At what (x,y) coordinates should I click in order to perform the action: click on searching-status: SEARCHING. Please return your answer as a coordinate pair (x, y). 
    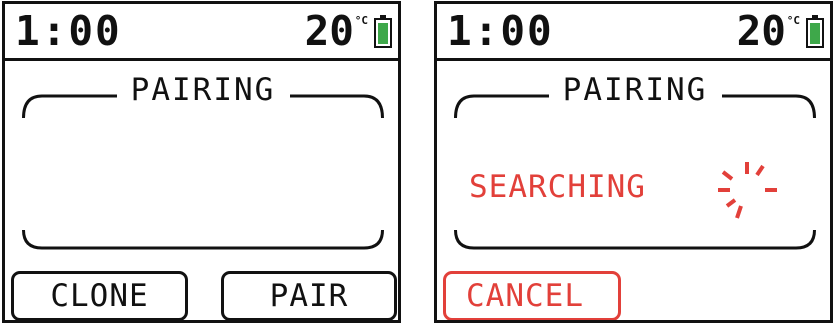
    Looking at the image, I should click on (557, 187).